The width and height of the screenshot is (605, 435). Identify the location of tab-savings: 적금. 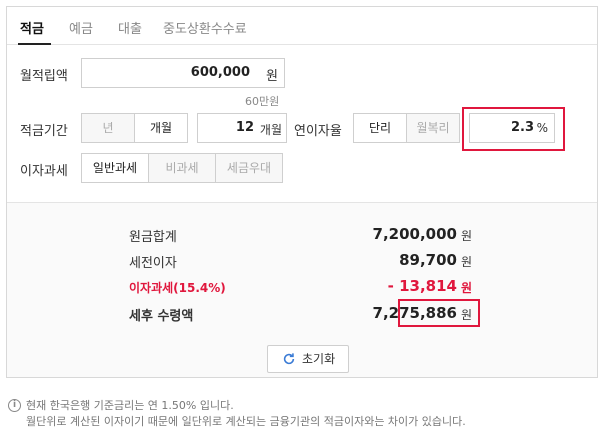
(32, 27).